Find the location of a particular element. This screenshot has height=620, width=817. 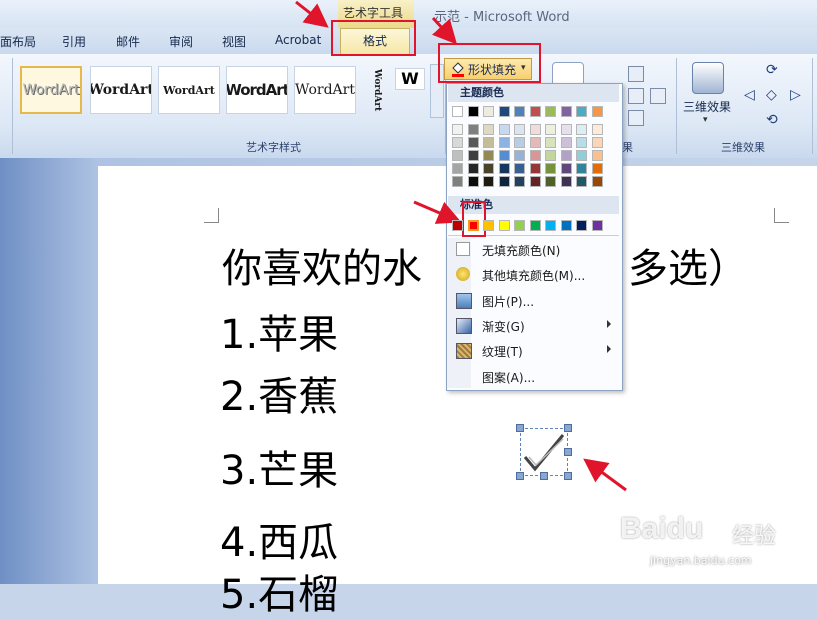

wordart-style-3: WordArt is located at coordinates (189, 90).